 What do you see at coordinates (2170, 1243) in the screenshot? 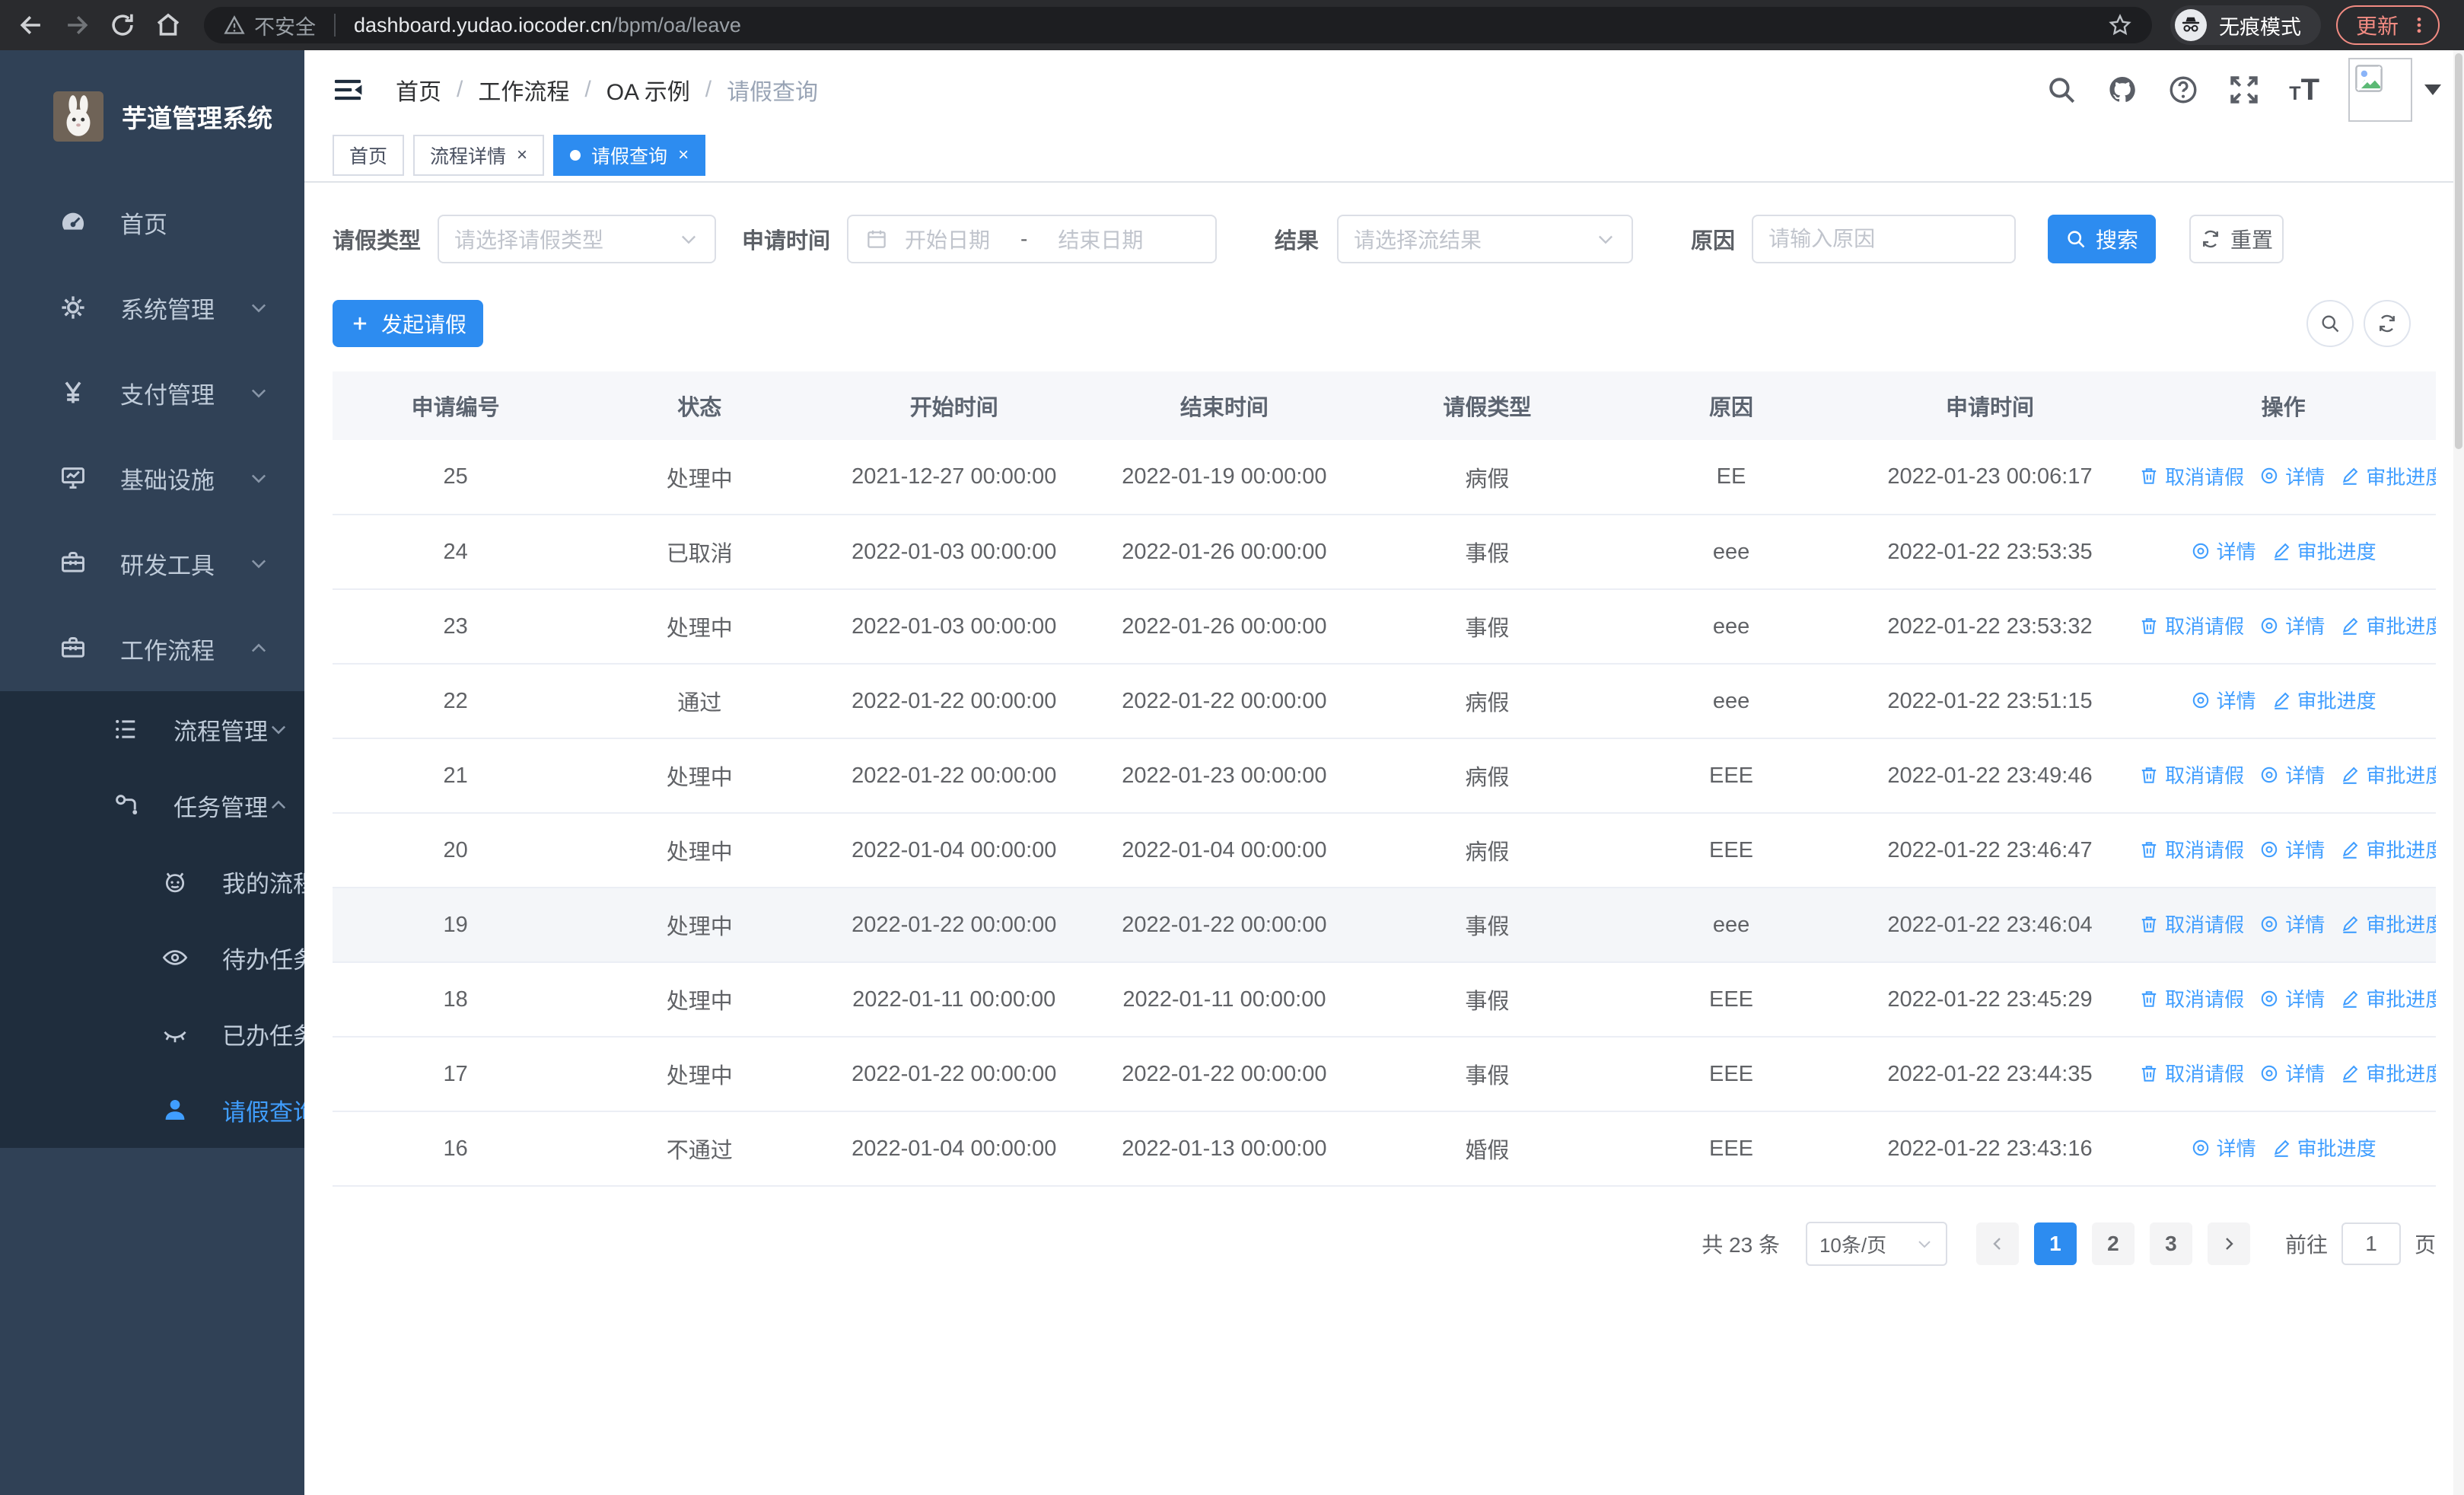
I see `page-button-3: 3` at bounding box center [2170, 1243].